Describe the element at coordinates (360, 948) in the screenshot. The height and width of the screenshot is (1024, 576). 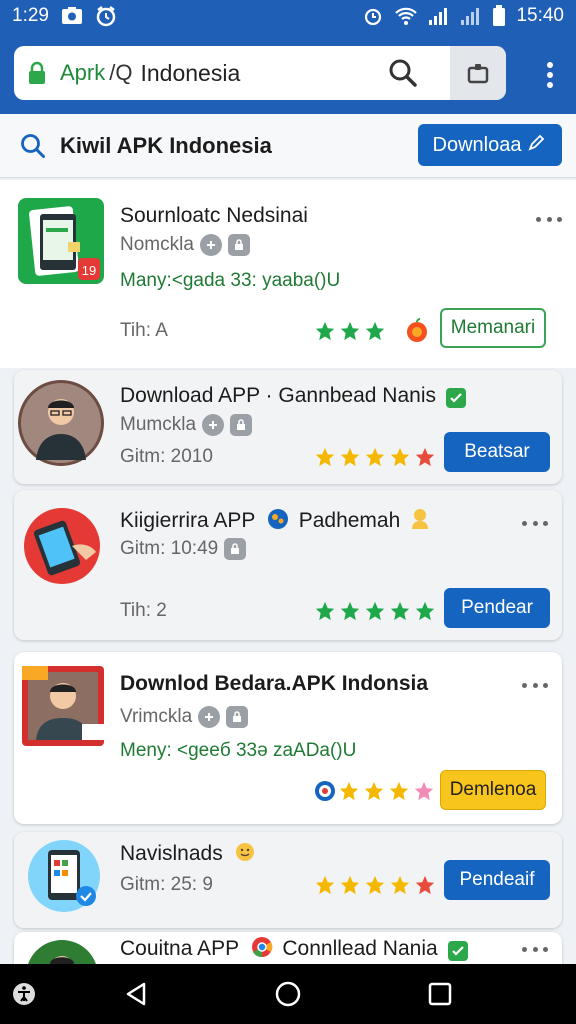
I see `app-title-suffix: Connllead Nania` at that location.